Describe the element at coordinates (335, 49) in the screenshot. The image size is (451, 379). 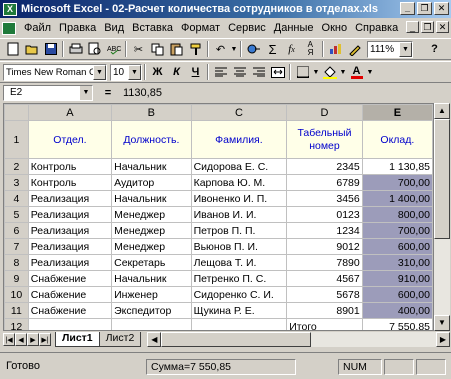
I see `chart-wizard-icon` at that location.